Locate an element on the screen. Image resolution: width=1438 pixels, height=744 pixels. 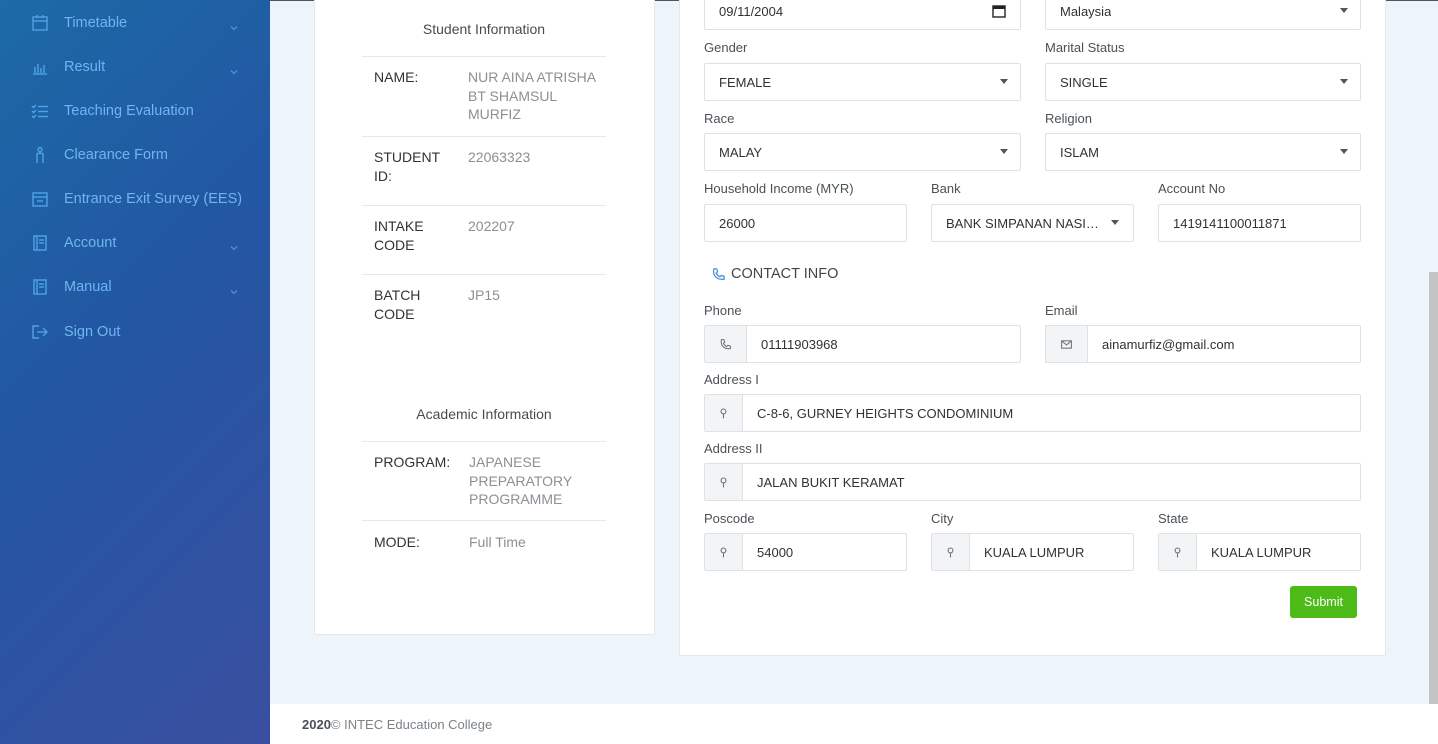
address-1-input: C-8-6, GURNEY HEIGHTS CONDOMINIUM is located at coordinates (1032, 413).